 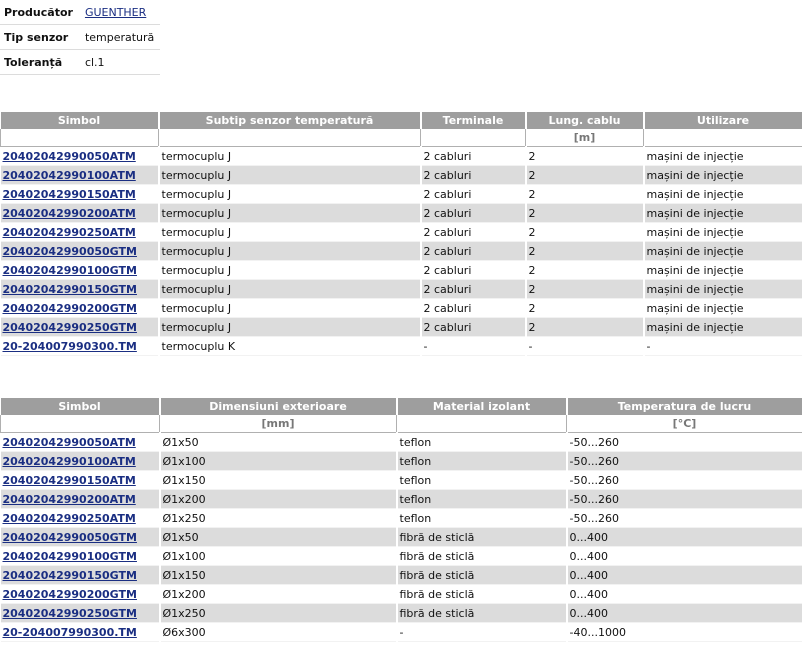 I want to click on unit-cell: [m], so click(x=584, y=138).